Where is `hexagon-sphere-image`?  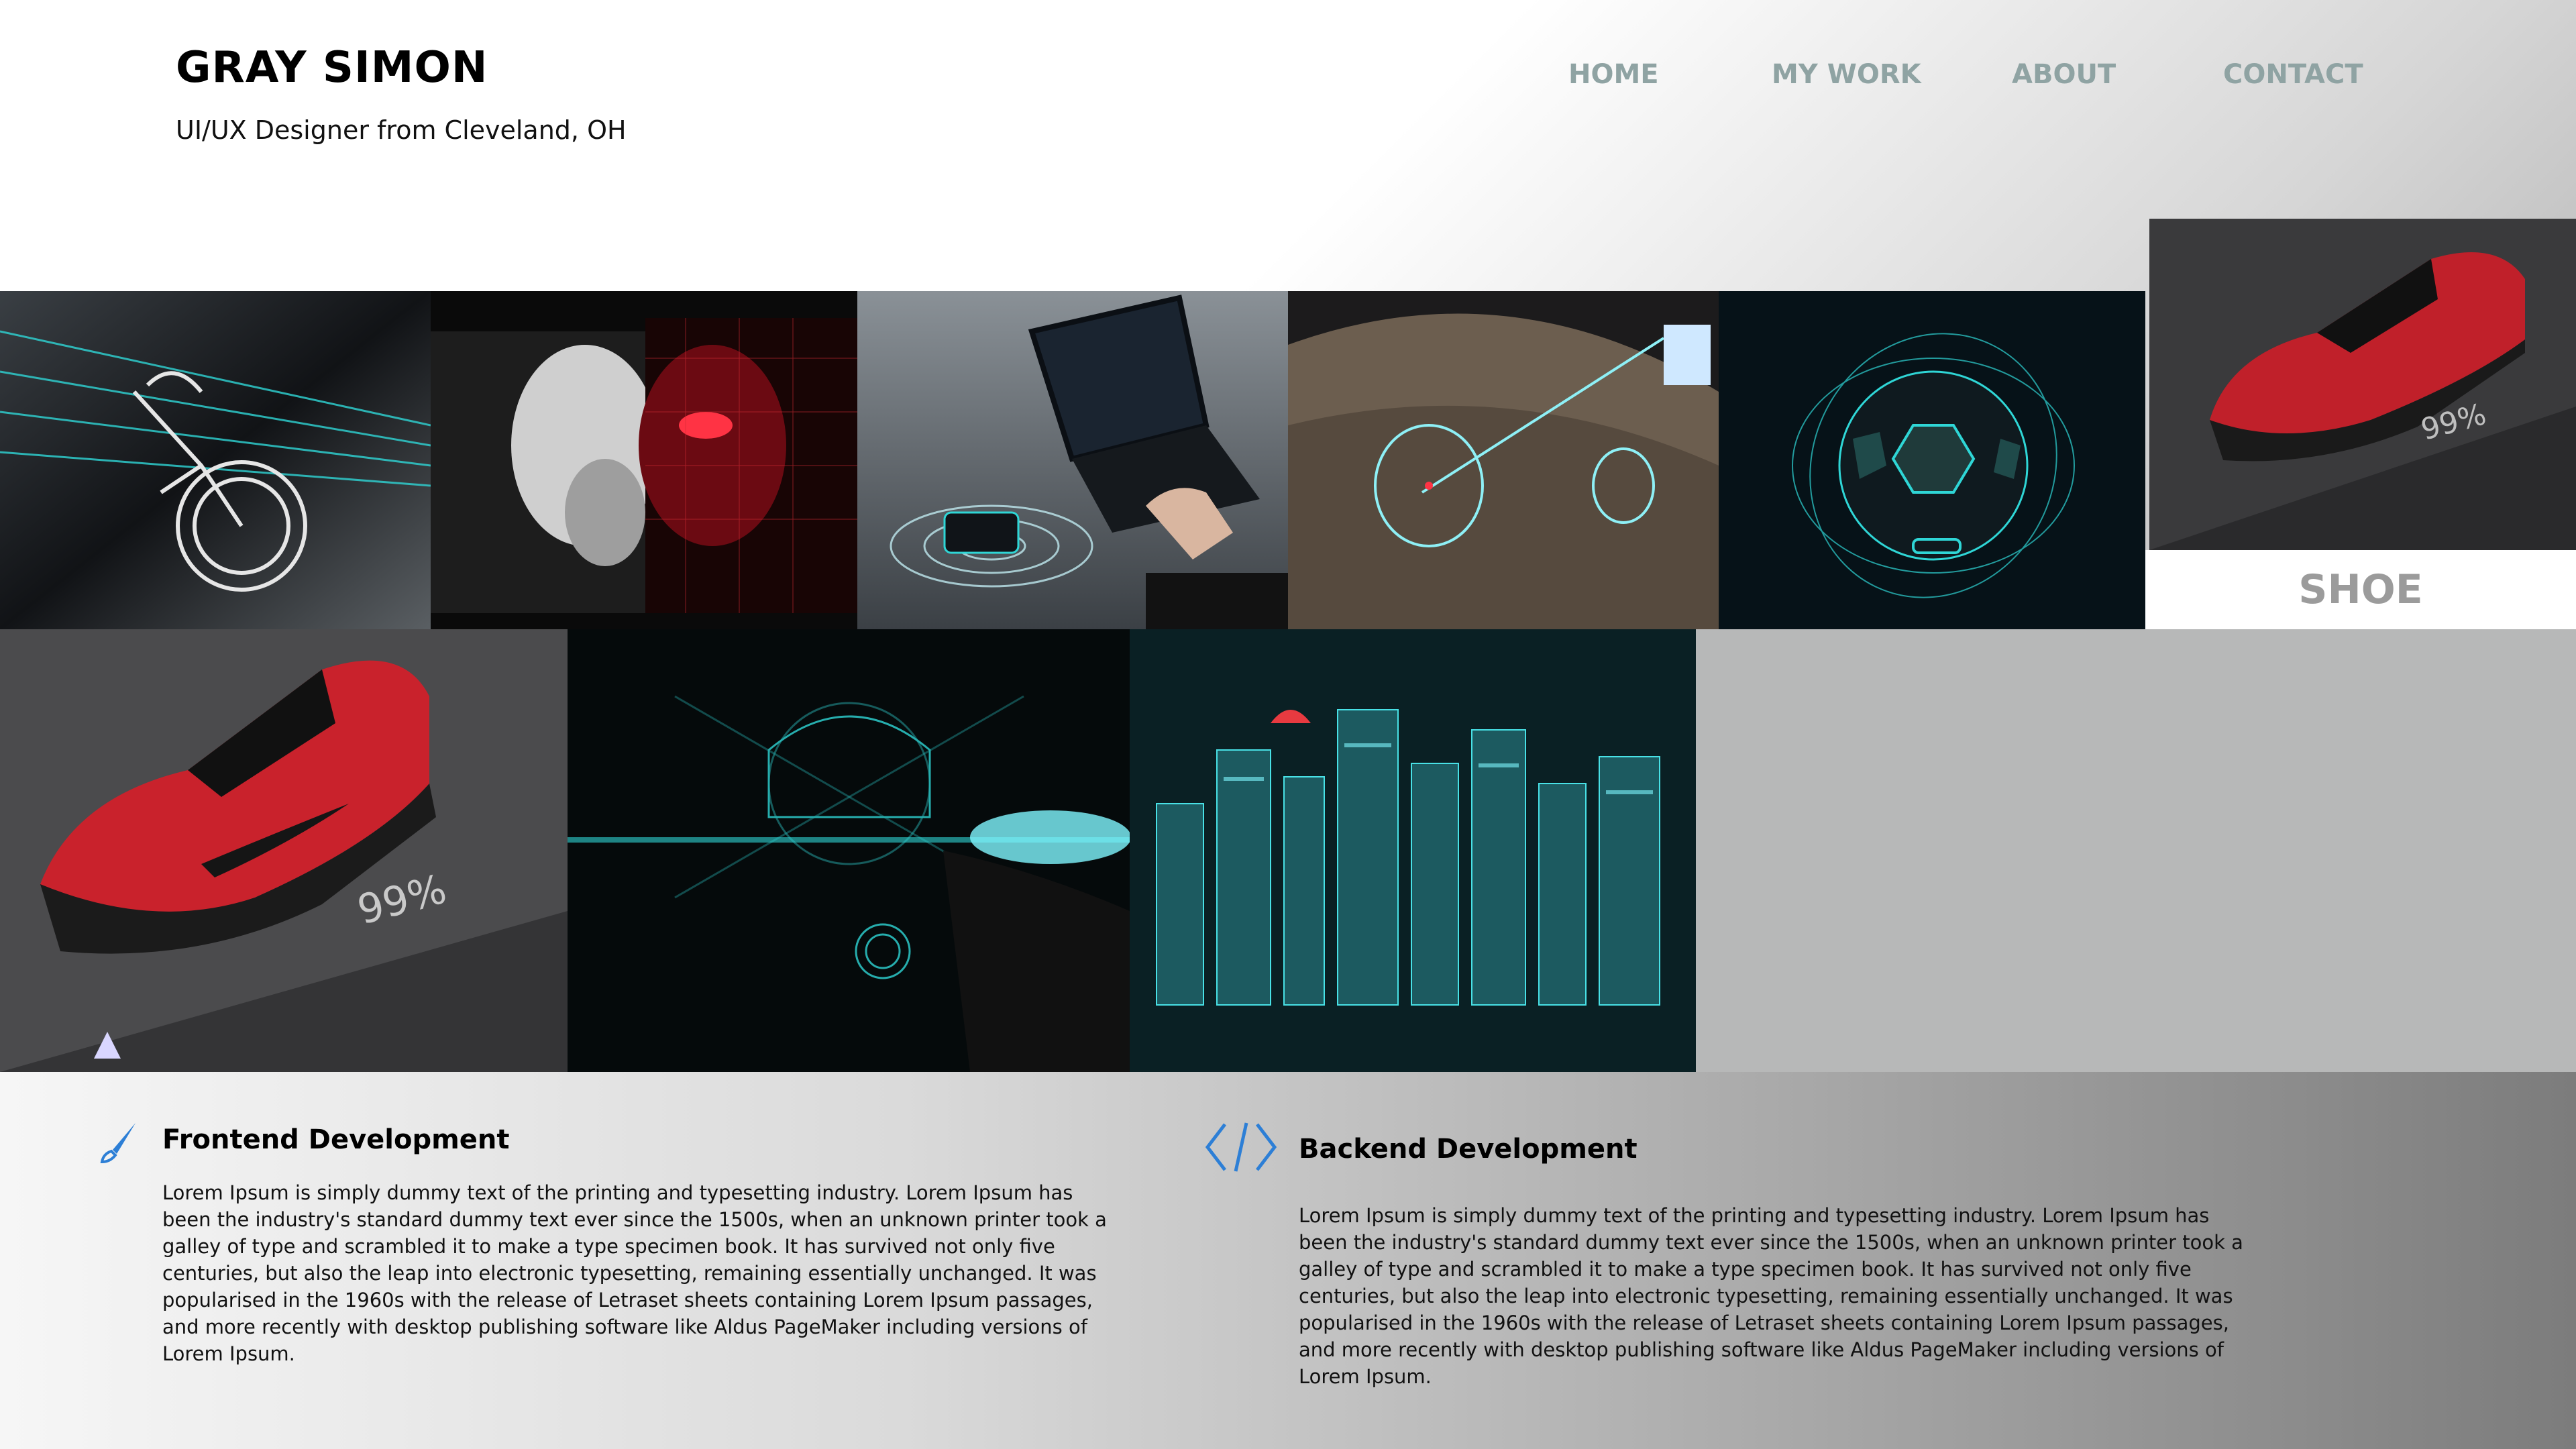 hexagon-sphere-image is located at coordinates (1932, 460).